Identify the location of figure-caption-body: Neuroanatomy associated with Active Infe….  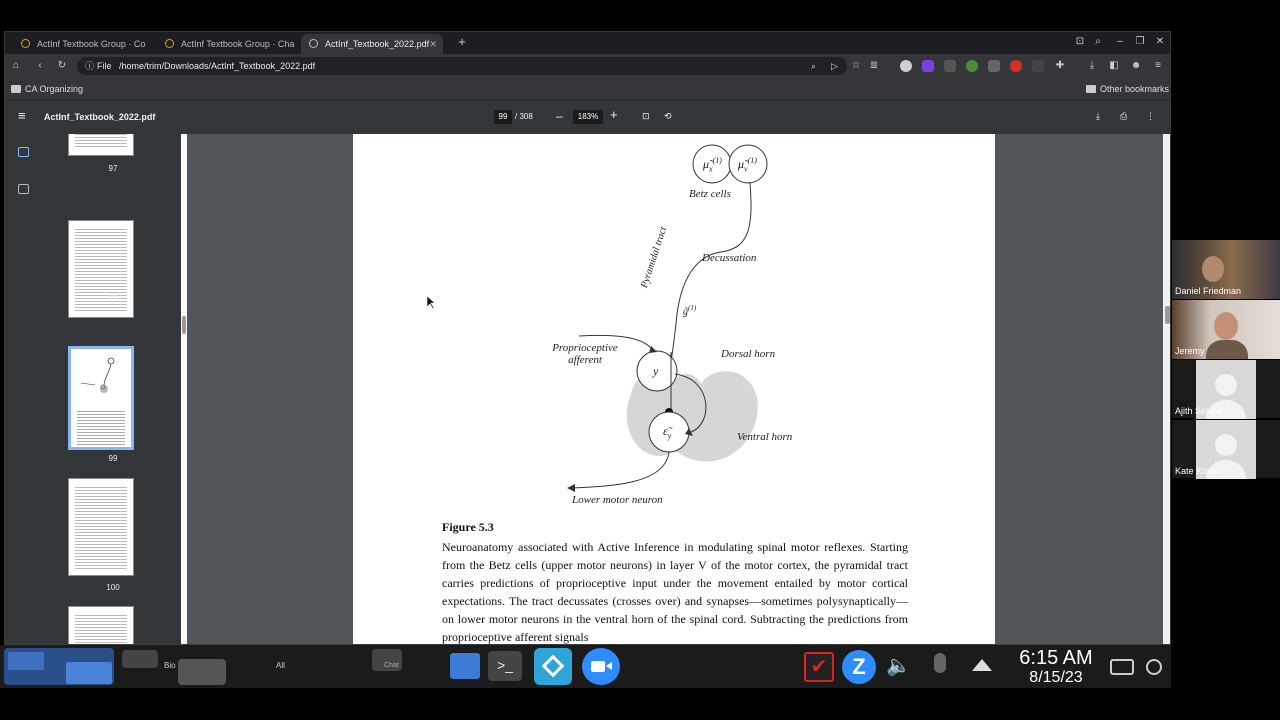
(675, 592).